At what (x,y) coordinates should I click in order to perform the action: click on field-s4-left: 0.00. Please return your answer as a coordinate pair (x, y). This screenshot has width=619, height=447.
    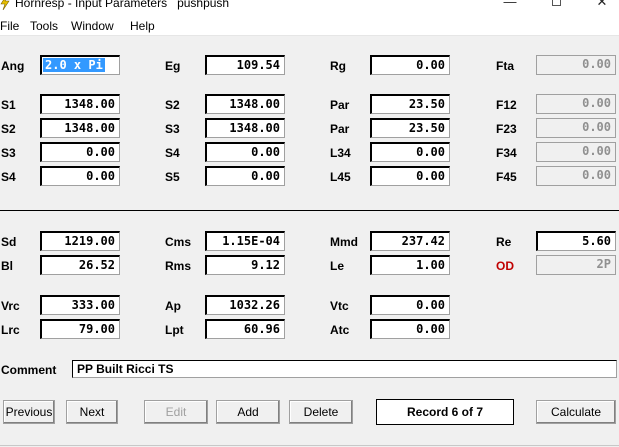
    Looking at the image, I should click on (80, 176).